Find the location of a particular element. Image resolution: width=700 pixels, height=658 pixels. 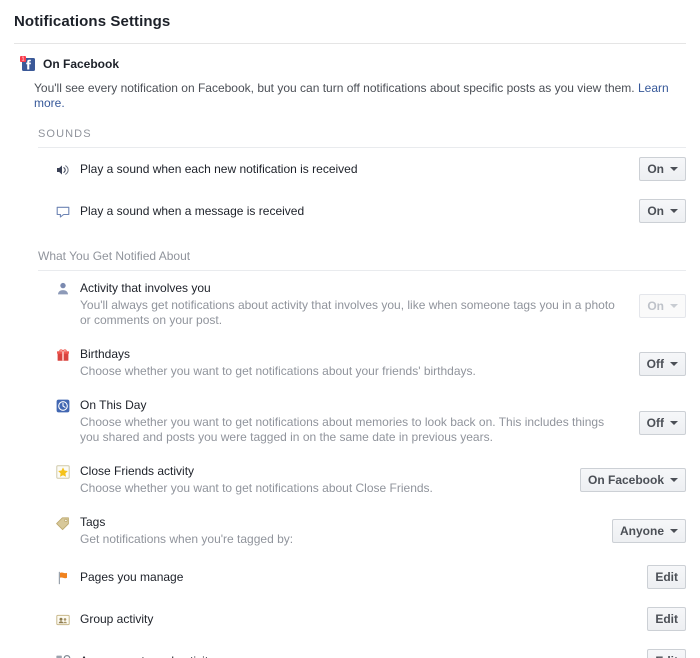

list-item-title: Close Friends activity is located at coordinates (137, 471).